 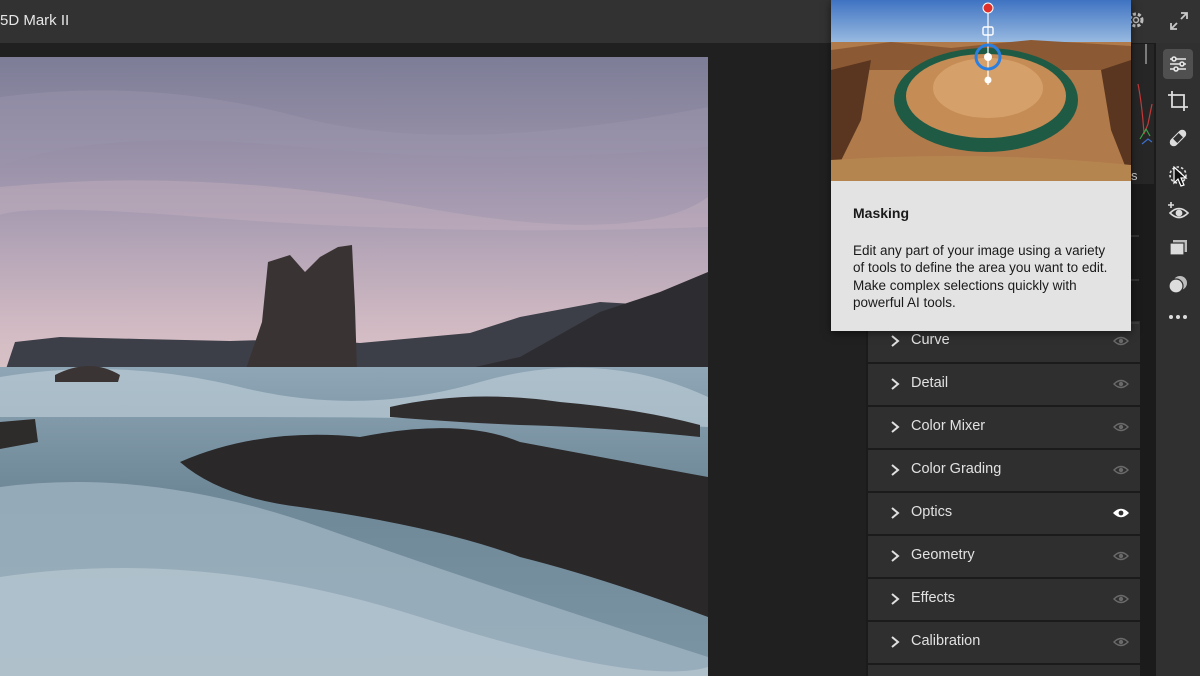 I want to click on tooltip-preview-image, so click(x=981, y=90).